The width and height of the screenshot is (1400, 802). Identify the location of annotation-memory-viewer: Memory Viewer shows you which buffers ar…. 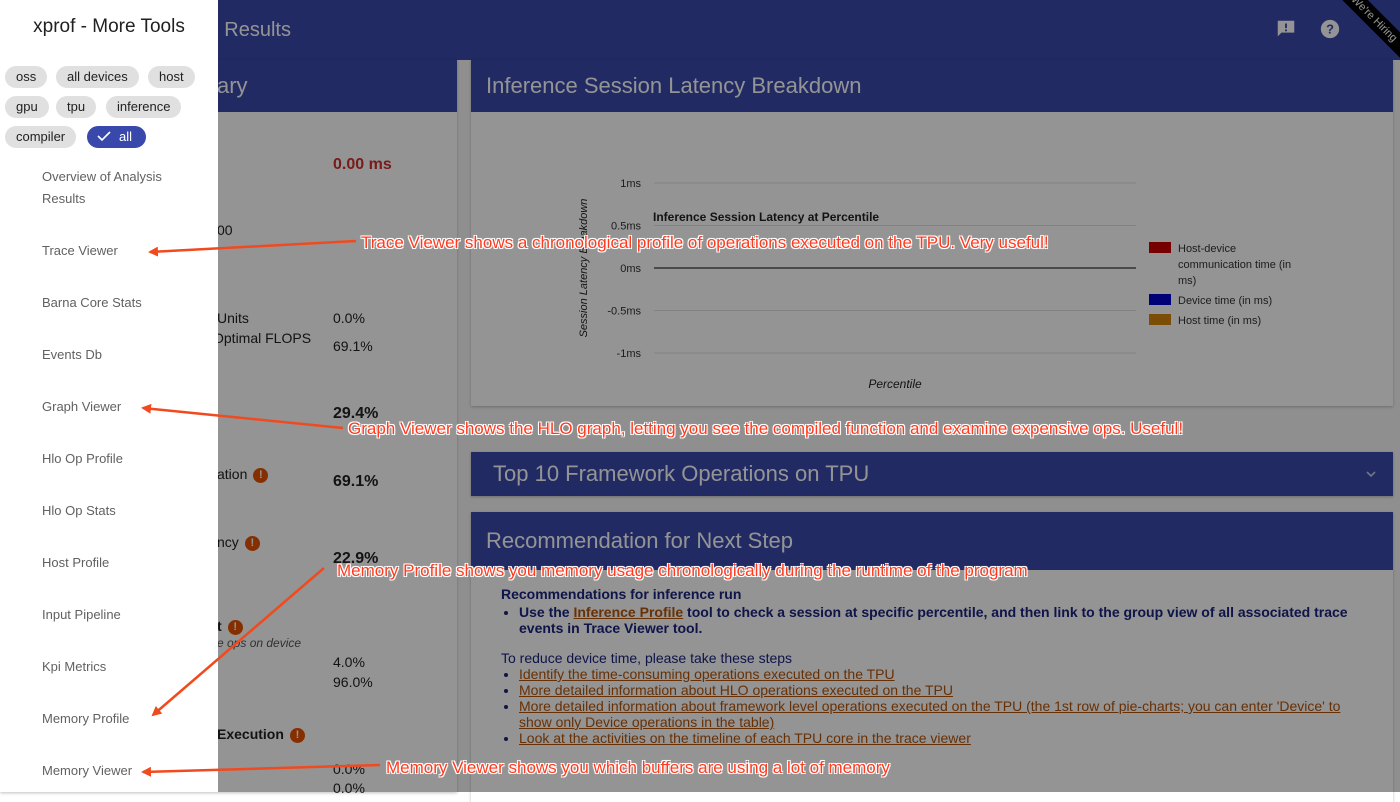
(638, 767).